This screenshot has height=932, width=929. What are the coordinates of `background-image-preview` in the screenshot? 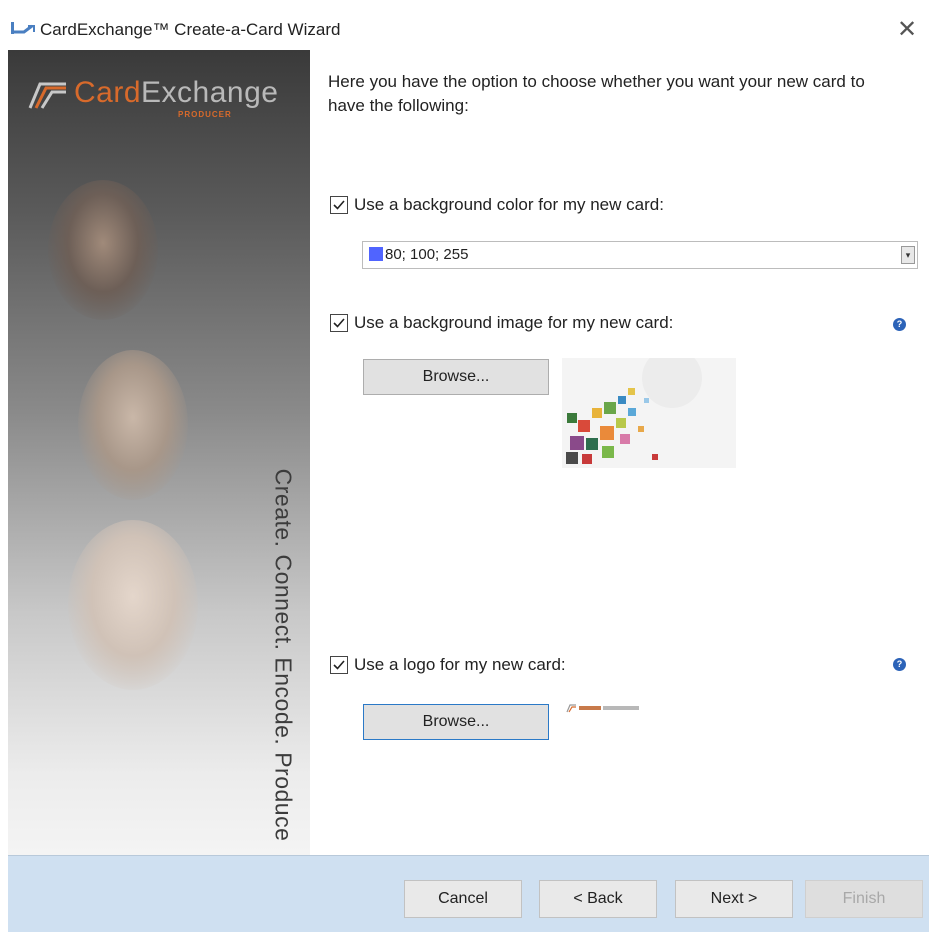 It's located at (649, 413).